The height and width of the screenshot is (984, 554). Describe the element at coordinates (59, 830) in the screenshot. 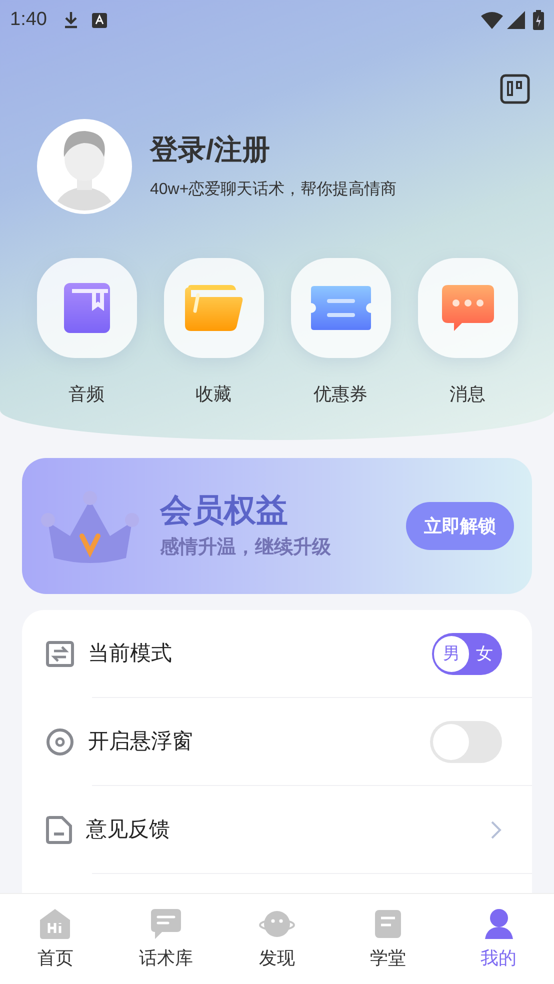

I see `document-icon` at that location.